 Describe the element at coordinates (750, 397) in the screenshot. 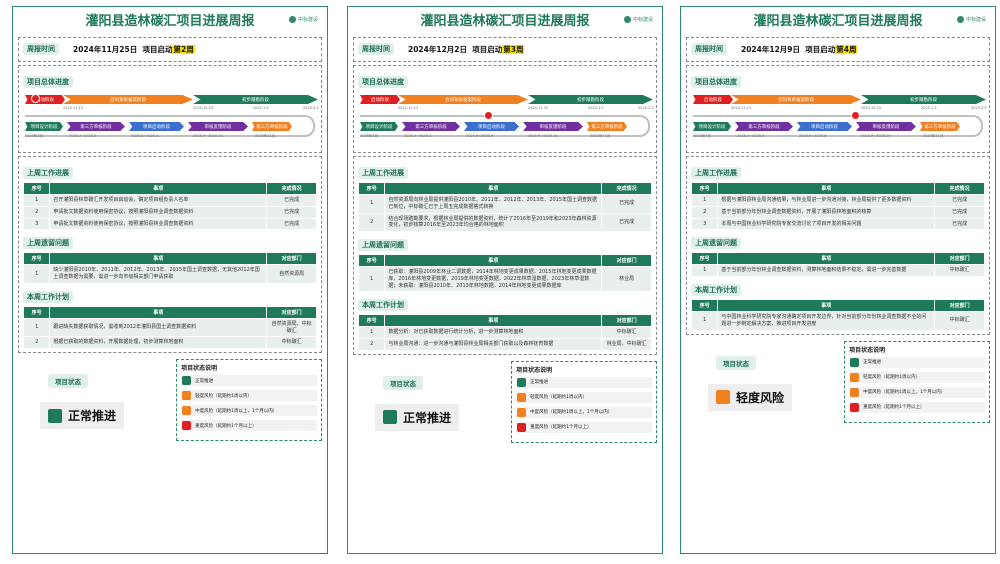

I see `status-value: 轻度风险` at that location.